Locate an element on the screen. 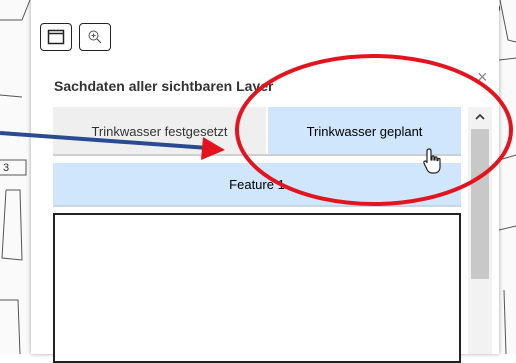 Image resolution: width=516 pixels, height=363 pixels. zoom-button is located at coordinates (95, 37).